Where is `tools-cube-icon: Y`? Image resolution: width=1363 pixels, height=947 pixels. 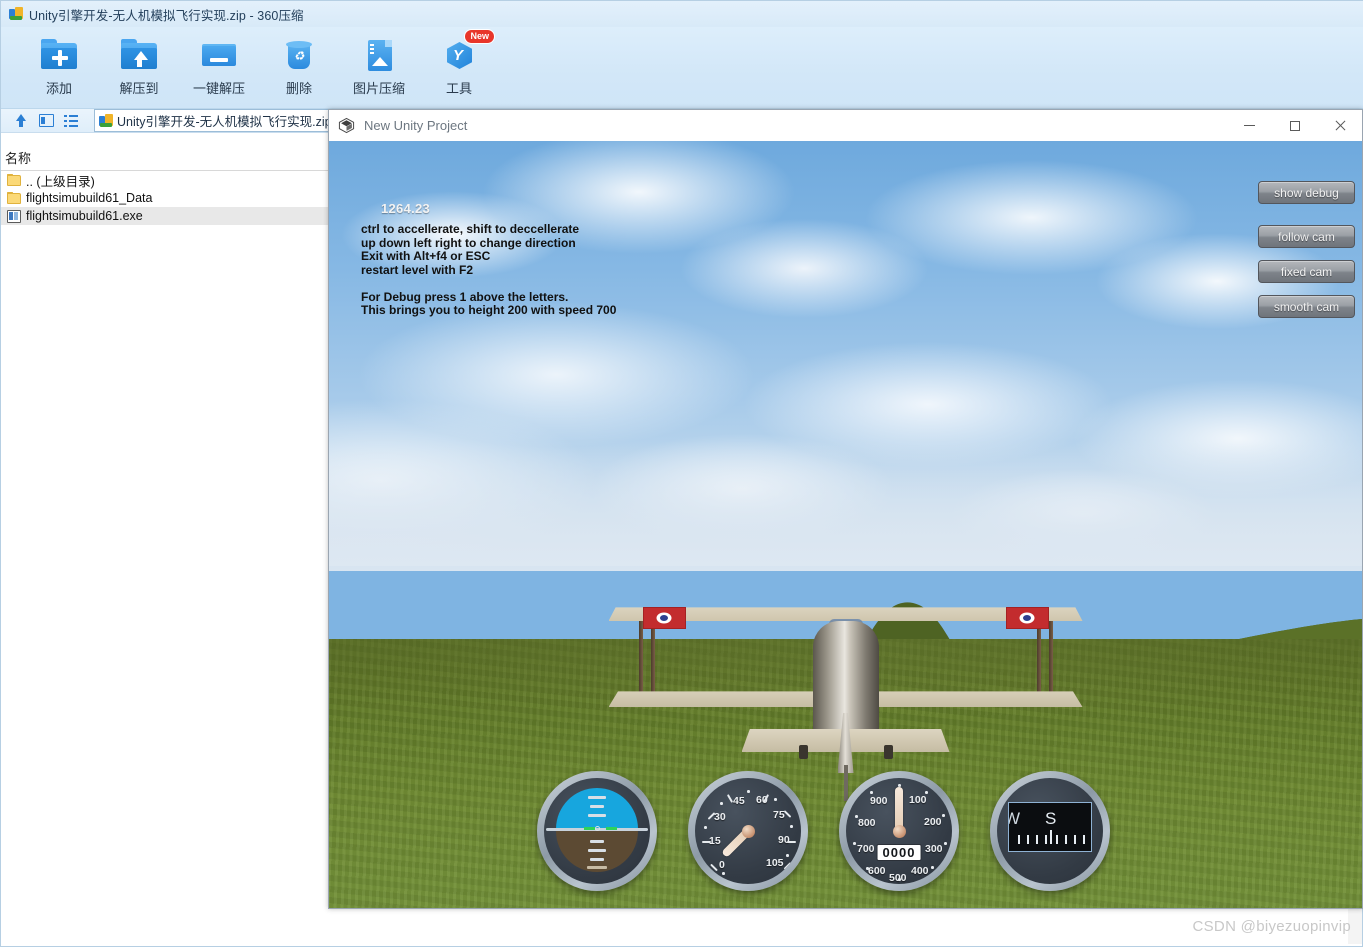 tools-cube-icon: Y is located at coordinates (459, 55).